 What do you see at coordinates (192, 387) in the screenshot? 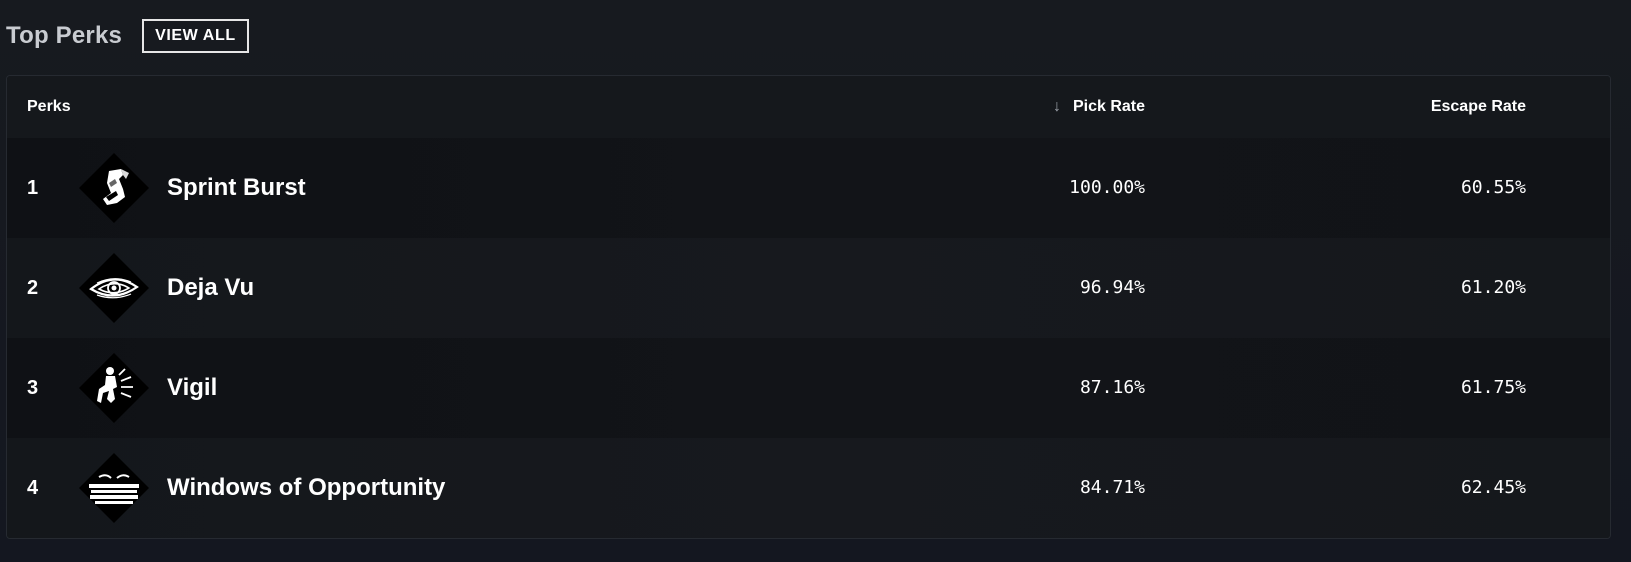
I see `perk-name: Vigil` at bounding box center [192, 387].